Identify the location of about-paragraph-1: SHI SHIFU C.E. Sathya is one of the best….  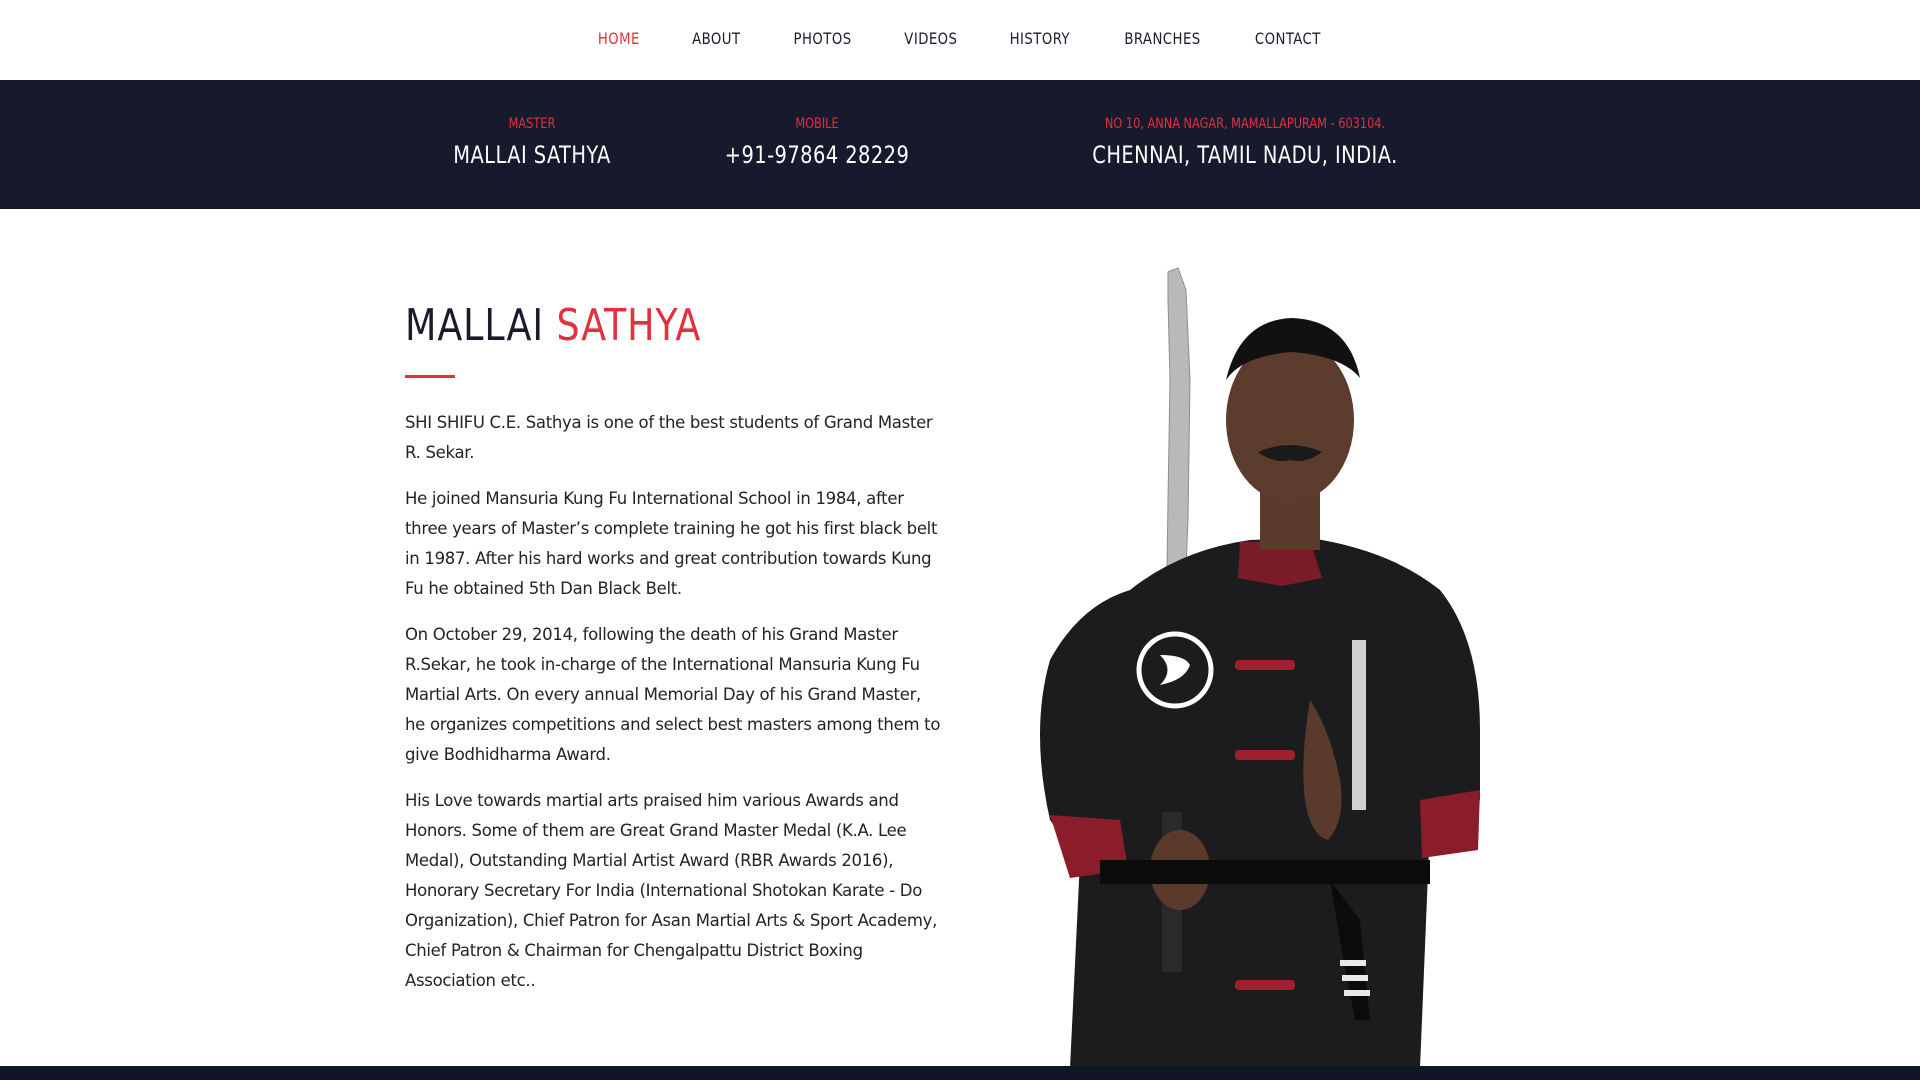
(669, 437).